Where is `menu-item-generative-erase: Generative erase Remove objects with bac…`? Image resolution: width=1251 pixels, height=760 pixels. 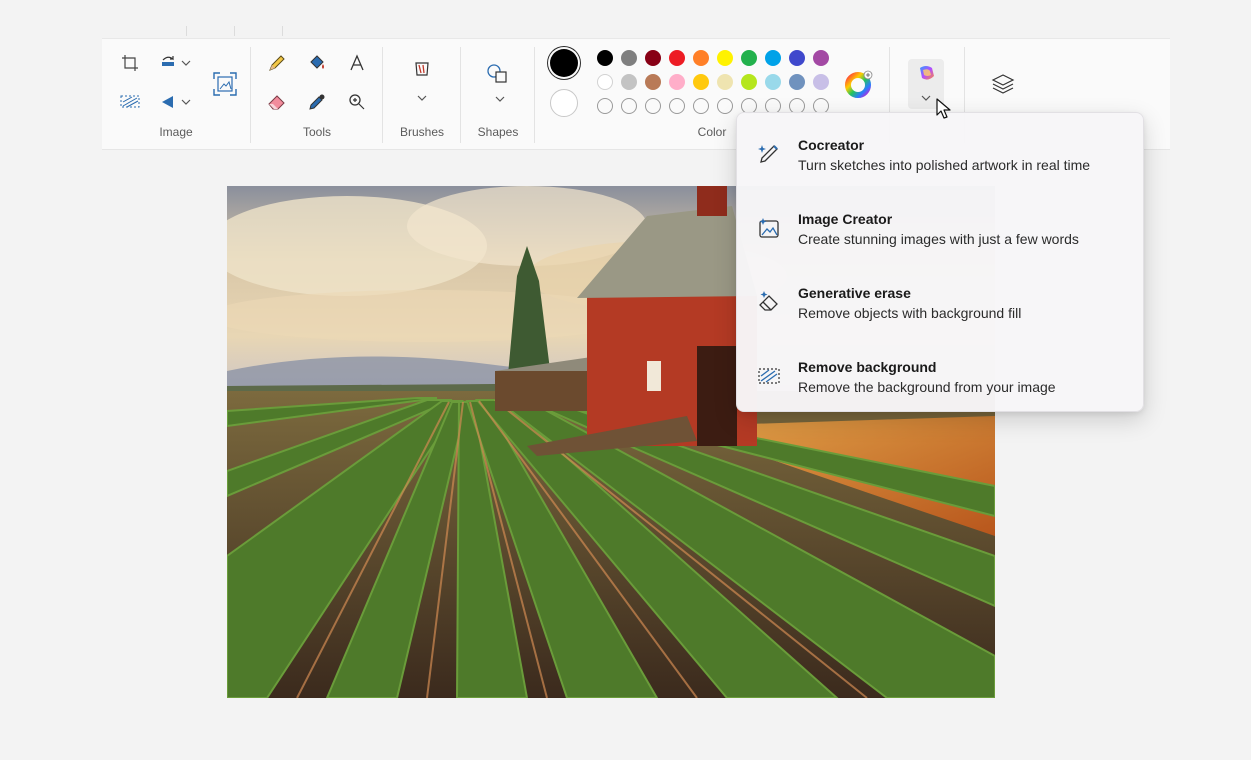
menu-item-generative-erase: Generative erase Remove objects with bac… is located at coordinates (941, 300).